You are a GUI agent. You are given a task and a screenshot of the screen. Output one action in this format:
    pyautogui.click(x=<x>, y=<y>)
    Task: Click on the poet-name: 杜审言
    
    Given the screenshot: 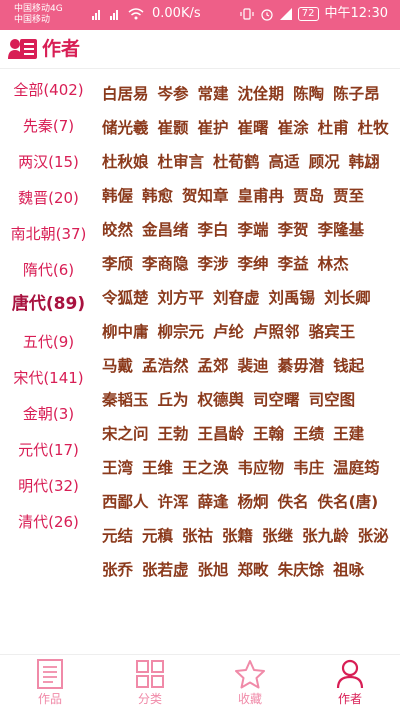 What is the action you would take?
    pyautogui.click(x=181, y=161)
    